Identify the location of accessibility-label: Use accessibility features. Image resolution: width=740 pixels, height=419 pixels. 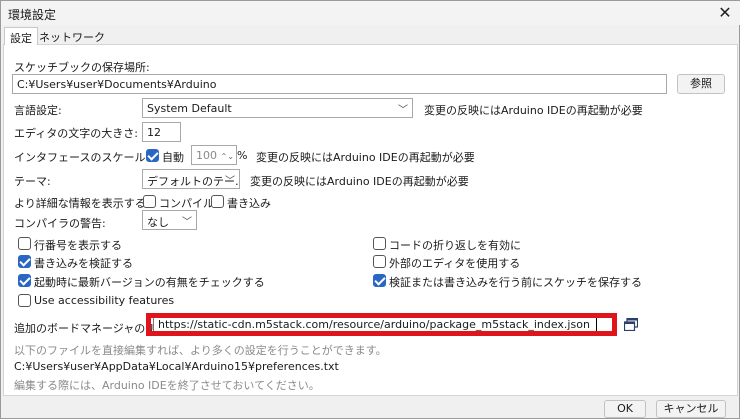
(104, 300).